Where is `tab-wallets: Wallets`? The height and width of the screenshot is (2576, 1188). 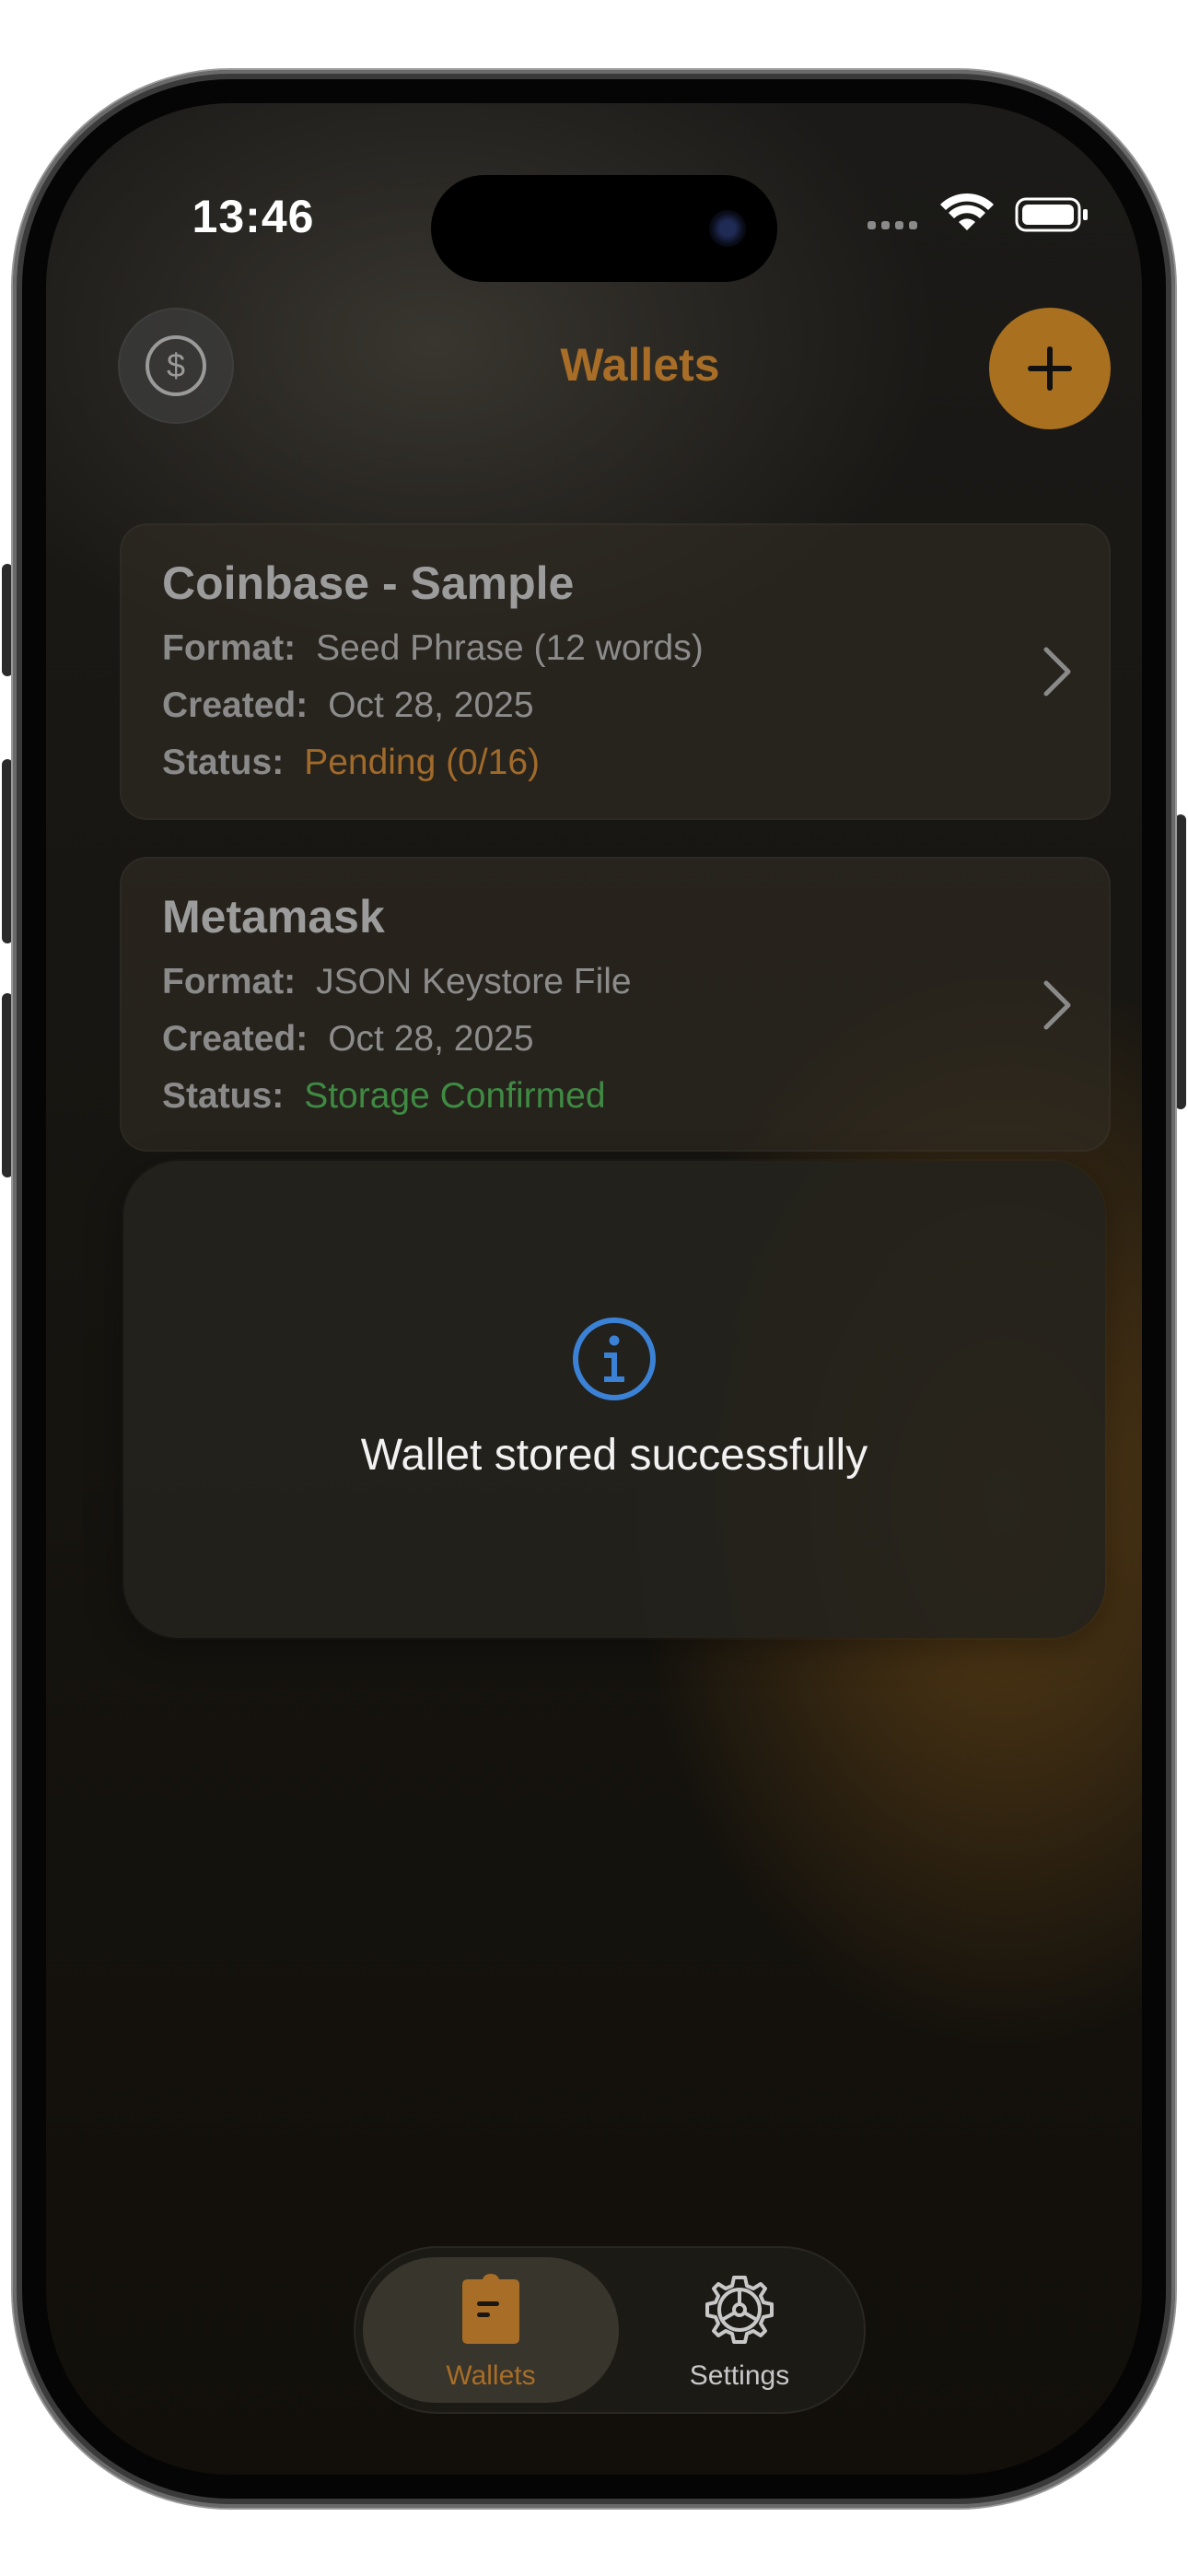
tab-wallets: Wallets is located at coordinates (491, 2330).